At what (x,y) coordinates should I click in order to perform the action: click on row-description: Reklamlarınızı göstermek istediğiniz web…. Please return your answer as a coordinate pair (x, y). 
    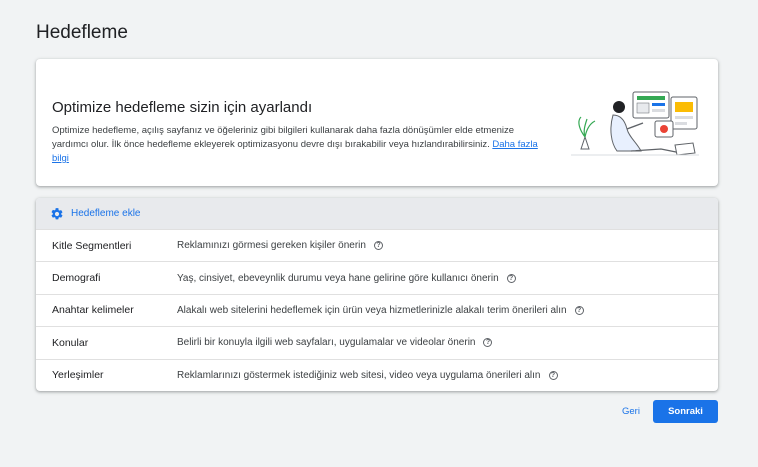
    Looking at the image, I should click on (367, 375).